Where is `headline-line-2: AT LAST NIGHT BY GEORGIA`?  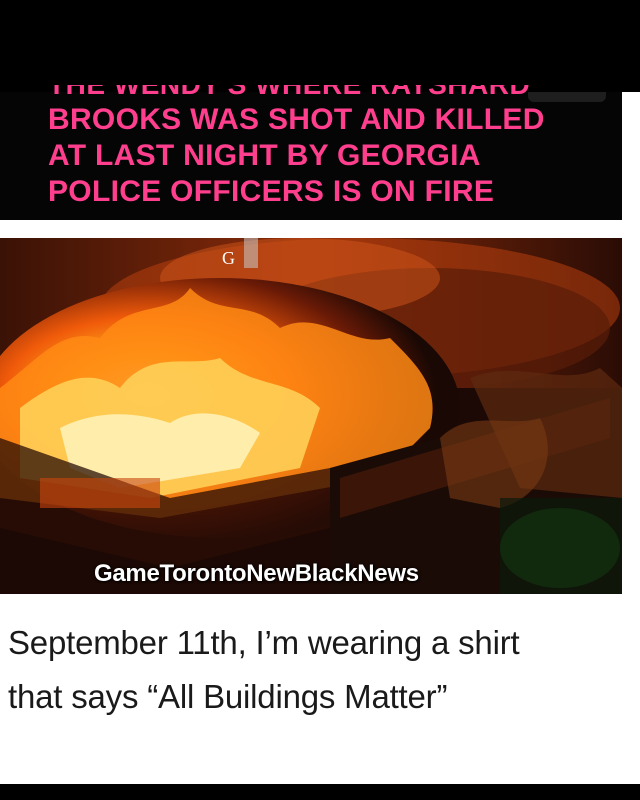
headline-line-2: AT LAST NIGHT BY GEORGIA is located at coordinates (264, 155).